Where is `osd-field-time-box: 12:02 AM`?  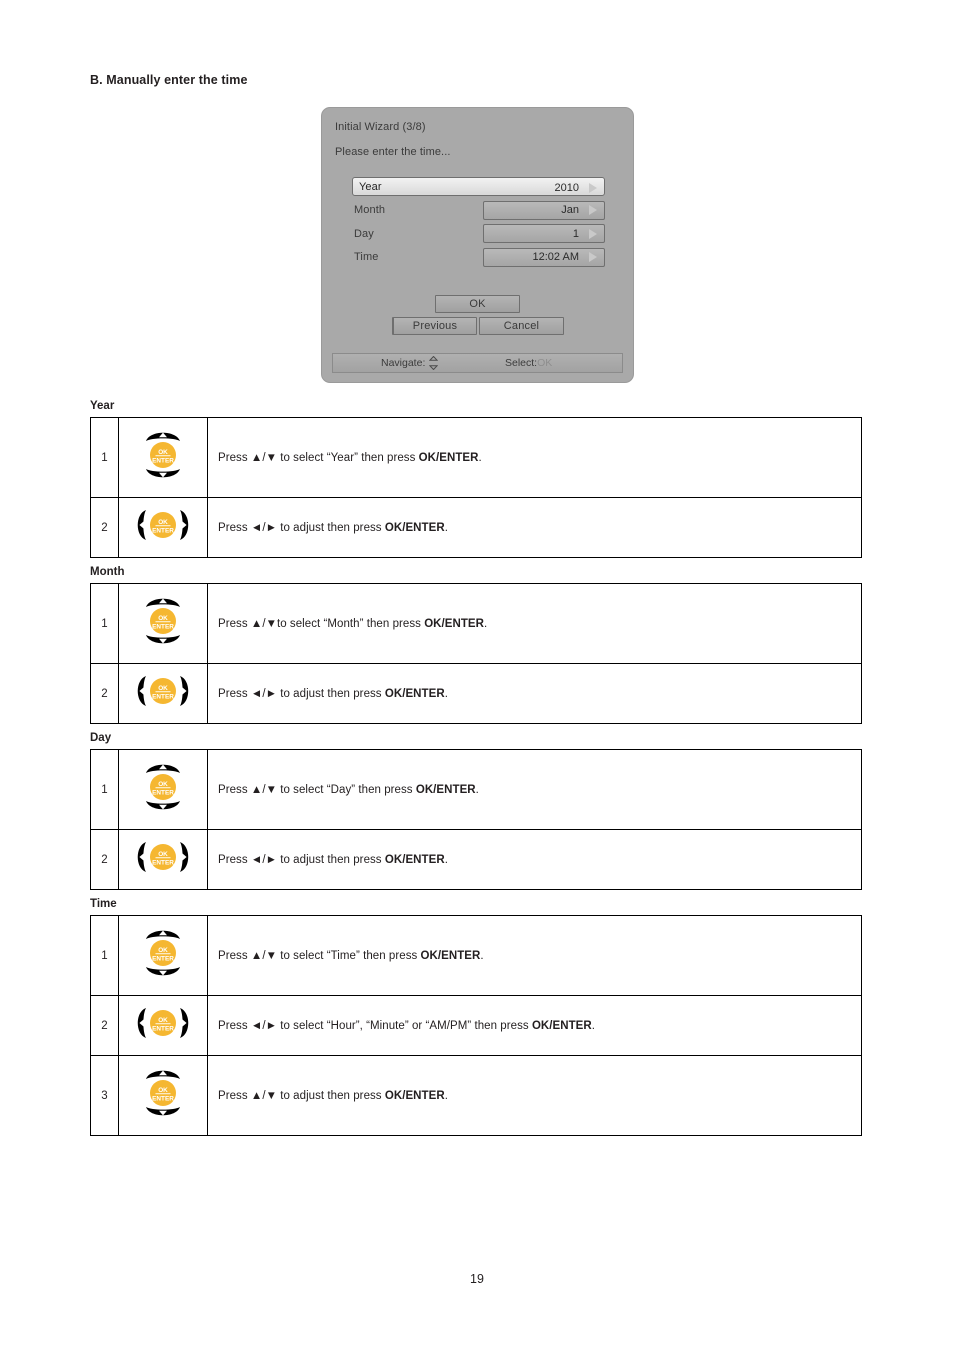
osd-field-time-box: 12:02 AM is located at coordinates (544, 257).